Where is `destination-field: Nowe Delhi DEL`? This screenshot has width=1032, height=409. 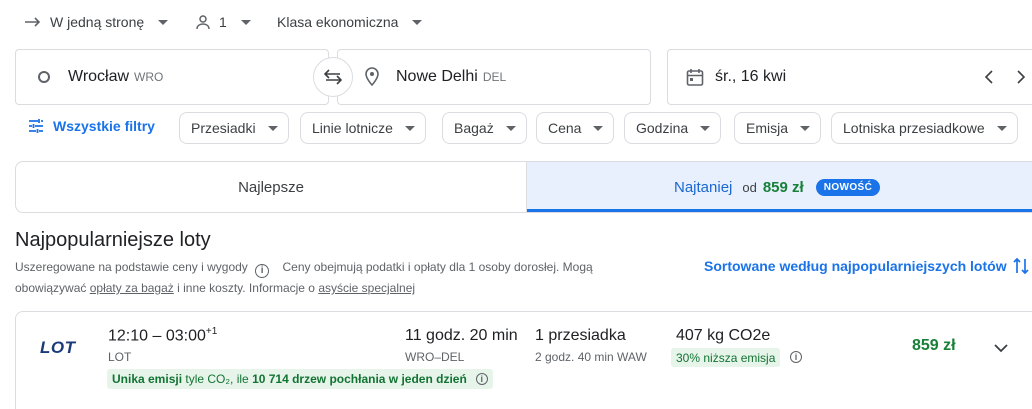 destination-field: Nowe Delhi DEL is located at coordinates (494, 77).